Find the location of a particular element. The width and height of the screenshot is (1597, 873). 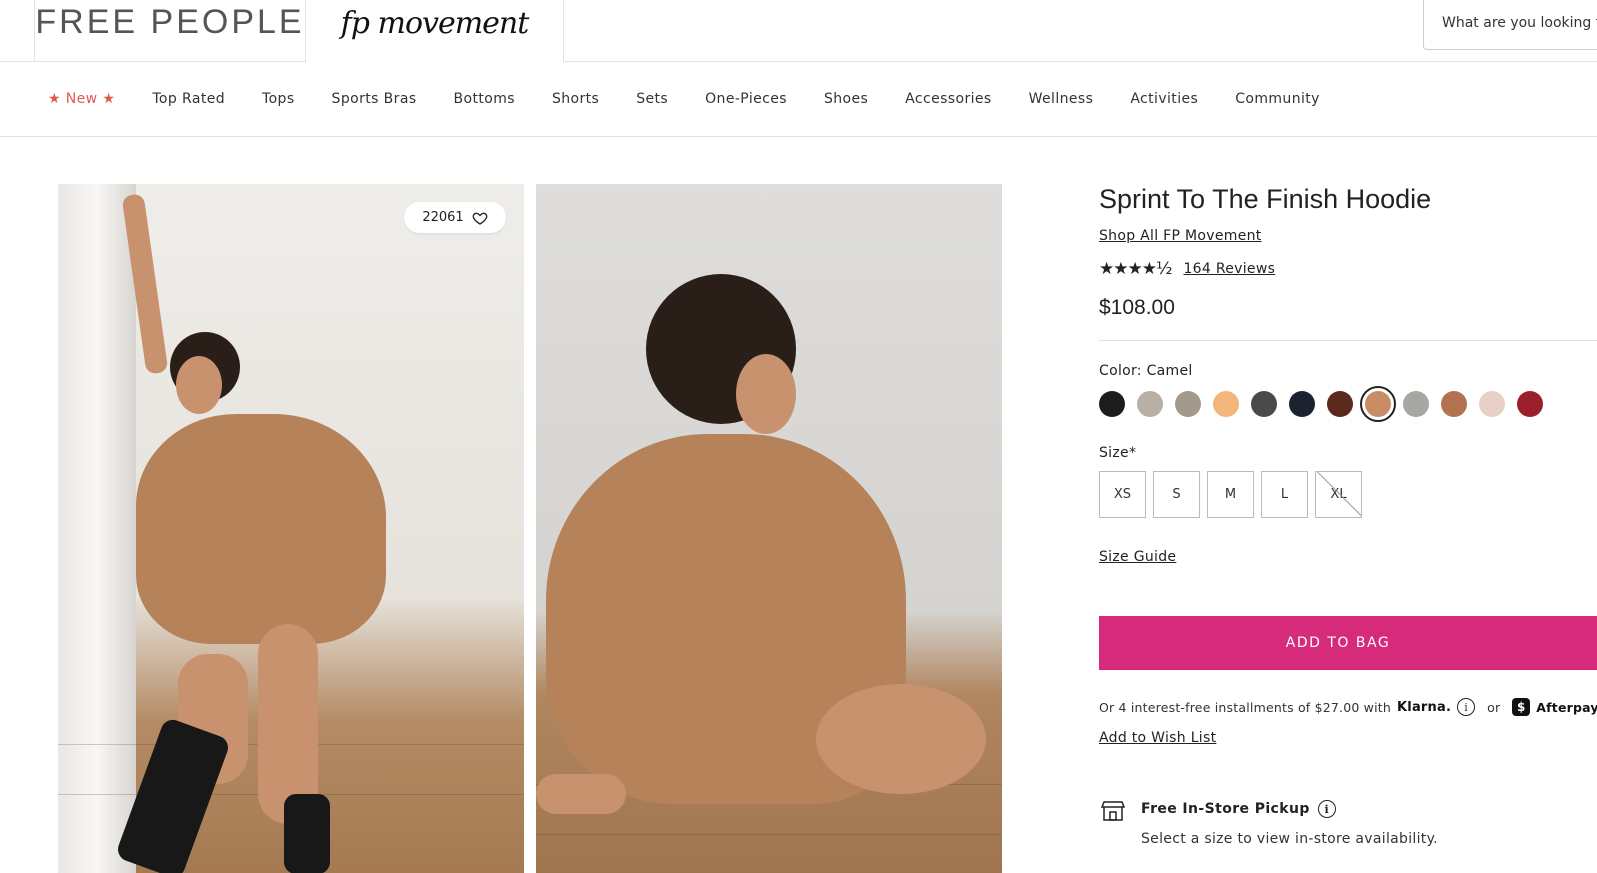

shop-all-link: Shop All FP Movement is located at coordinates (1180, 236).